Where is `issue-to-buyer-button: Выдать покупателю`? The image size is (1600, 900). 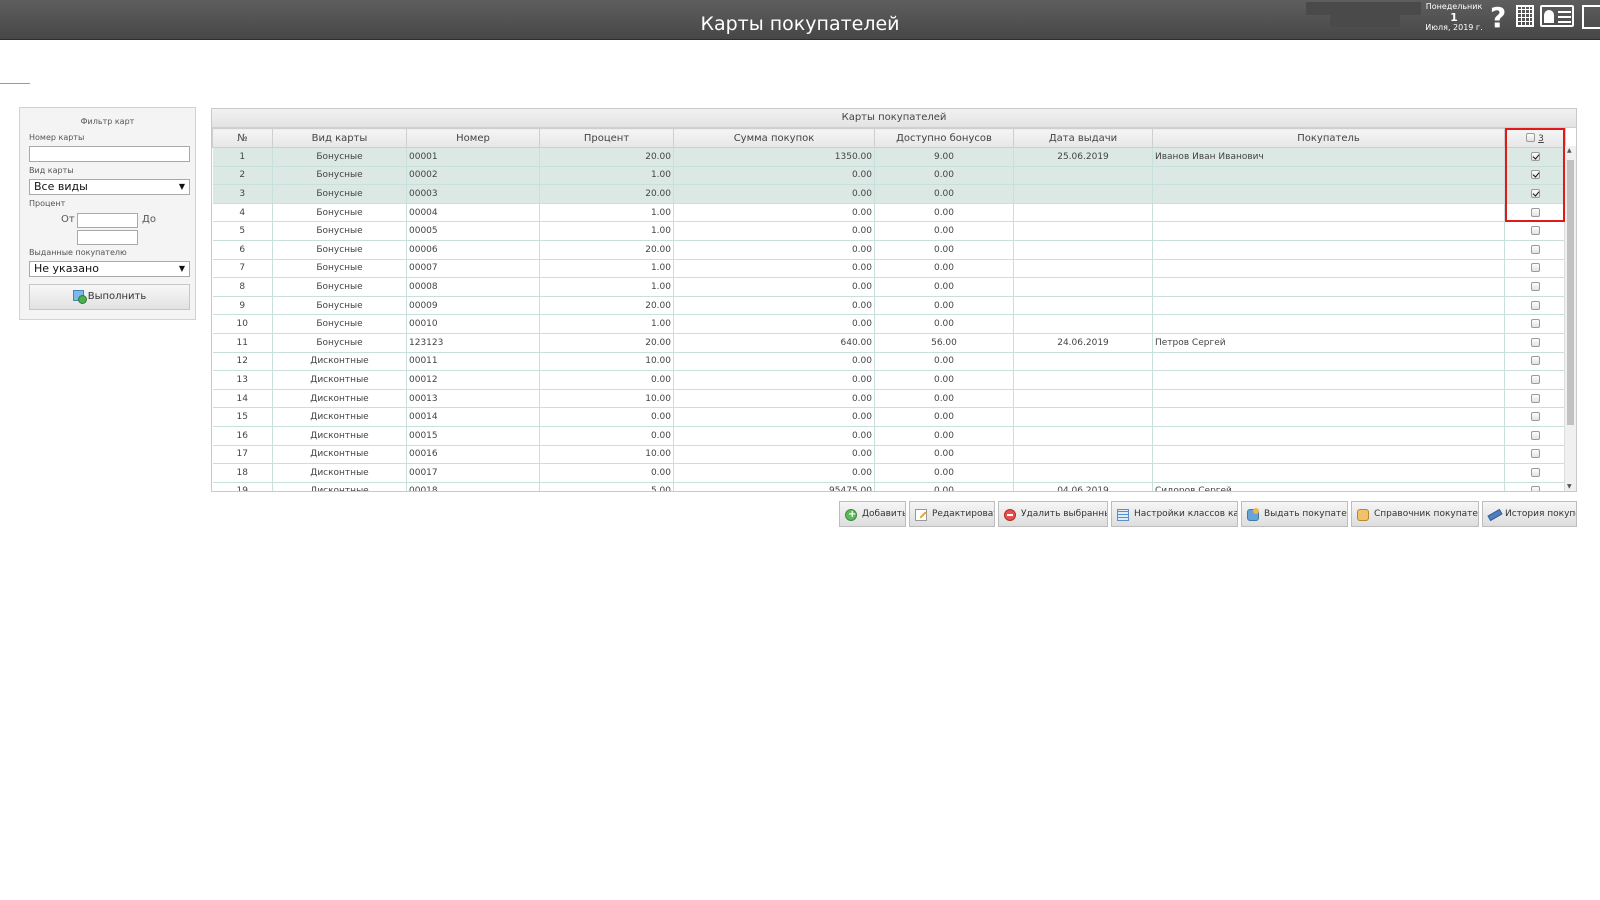 issue-to-buyer-button: Выдать покупателю is located at coordinates (1294, 514).